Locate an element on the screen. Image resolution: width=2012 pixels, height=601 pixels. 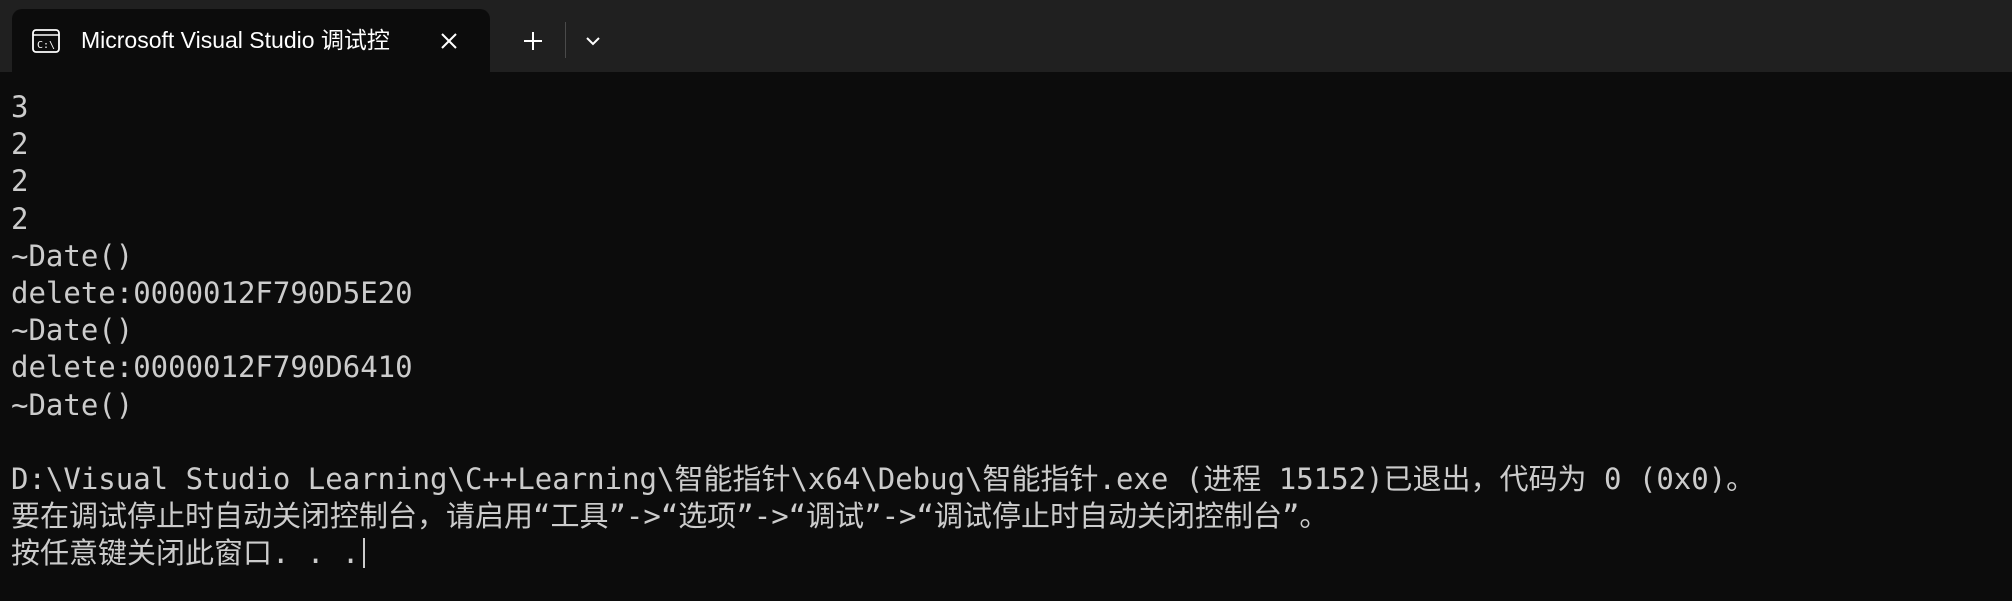
console-prompt-line: 按任意键关闭此窗口. . . is located at coordinates (1008, 553).